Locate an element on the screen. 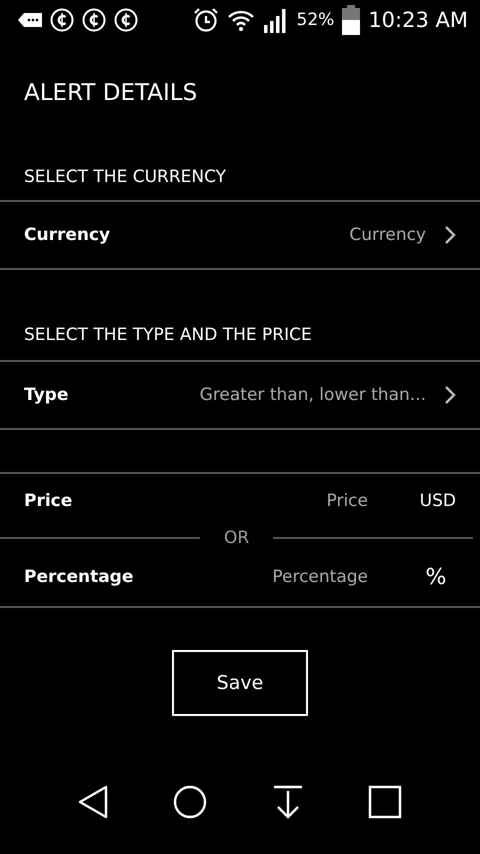  back-icon is located at coordinates (93, 802).